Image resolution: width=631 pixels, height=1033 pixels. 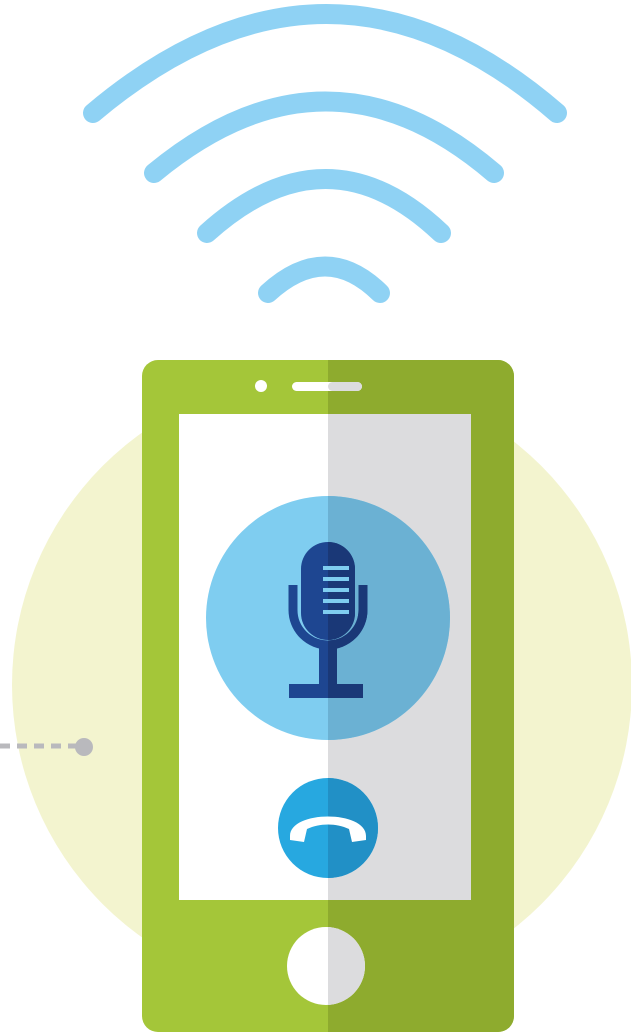 What do you see at coordinates (261, 386) in the screenshot?
I see `front-camera` at bounding box center [261, 386].